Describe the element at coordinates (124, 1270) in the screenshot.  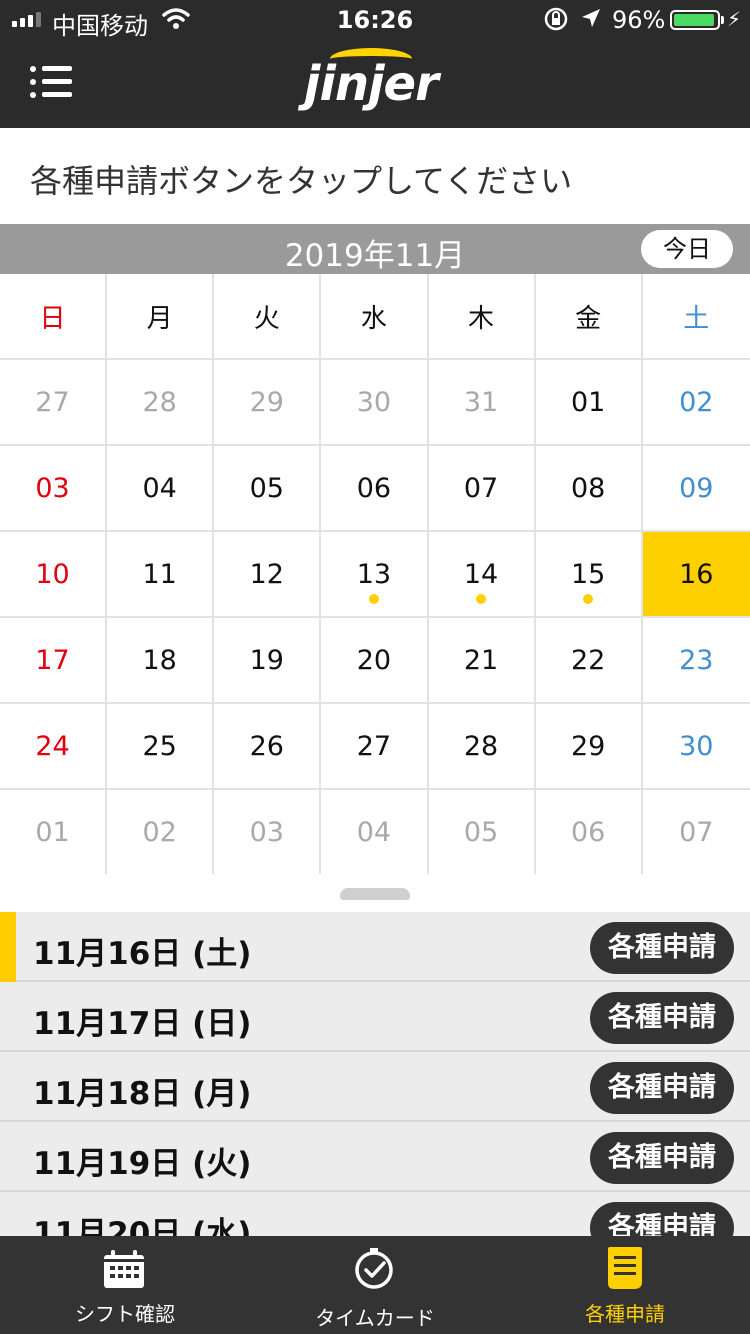
I see `calendar-icon` at that location.